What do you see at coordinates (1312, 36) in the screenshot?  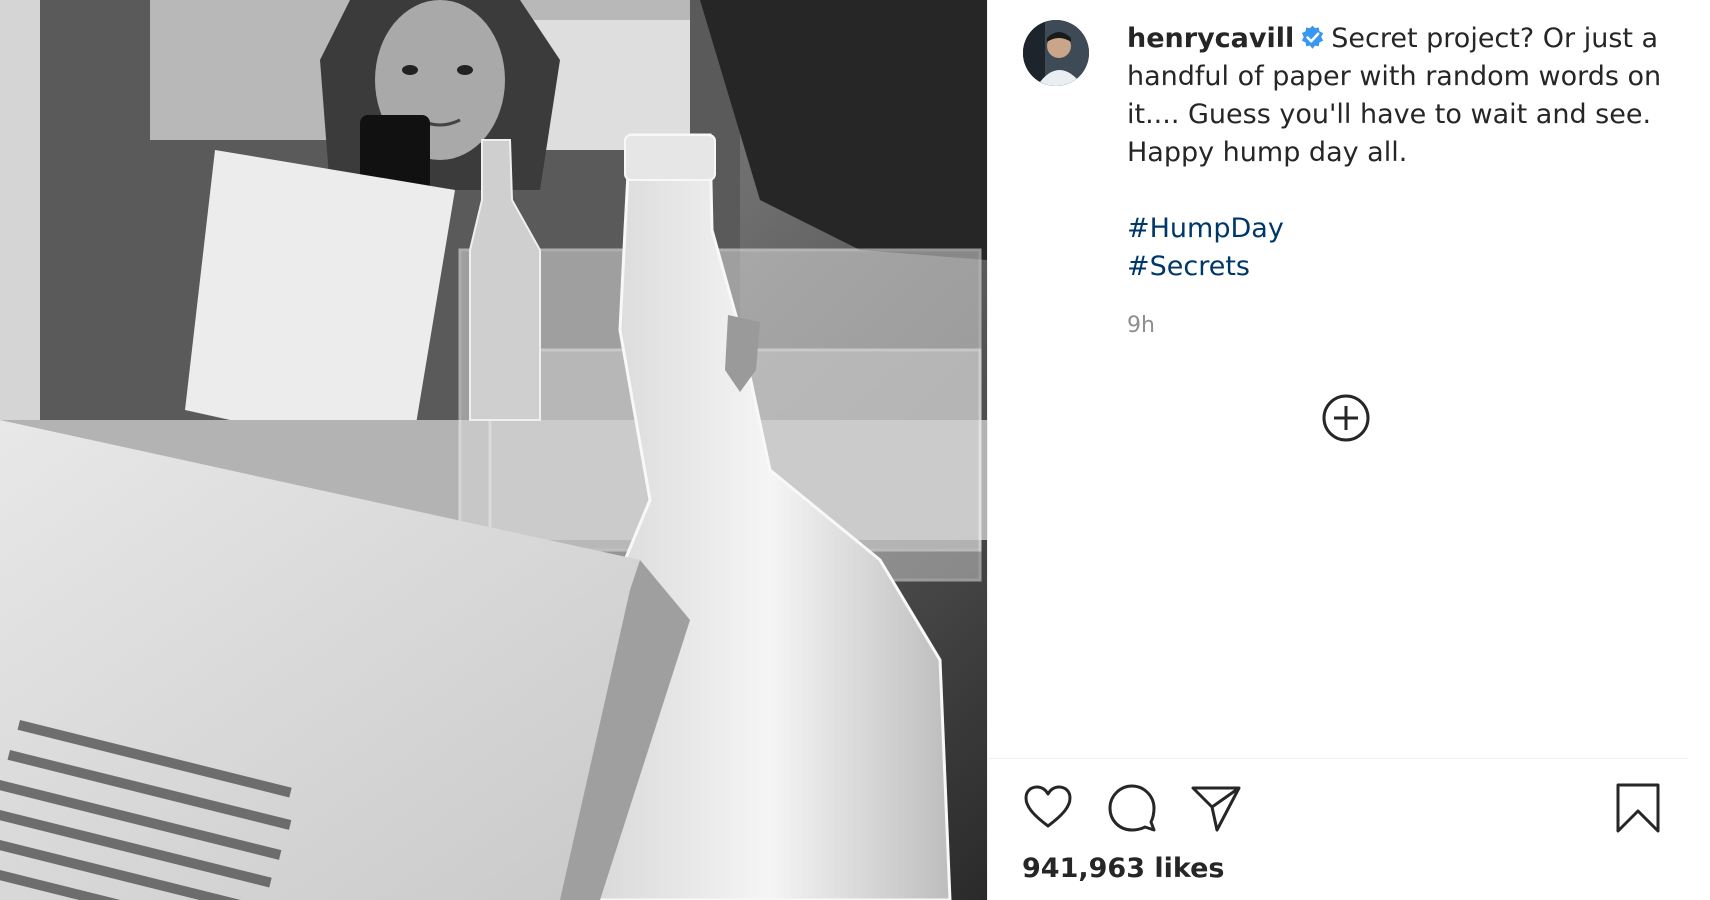 I see `verified-badge-icon` at bounding box center [1312, 36].